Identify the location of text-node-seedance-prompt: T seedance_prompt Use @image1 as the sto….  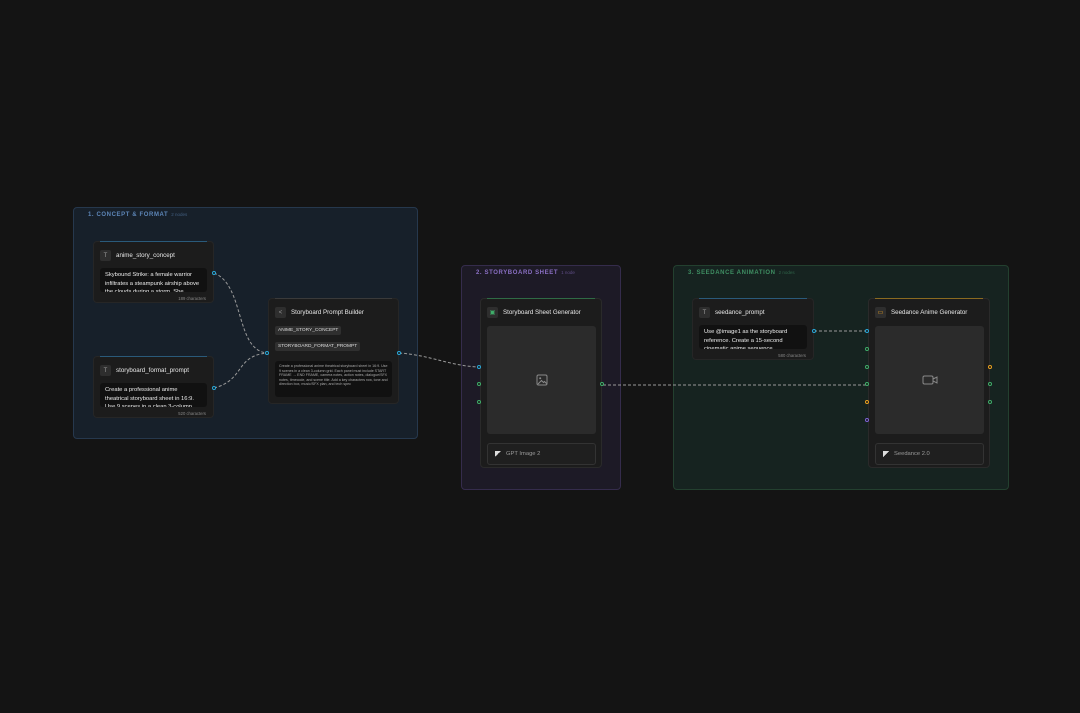
(753, 329).